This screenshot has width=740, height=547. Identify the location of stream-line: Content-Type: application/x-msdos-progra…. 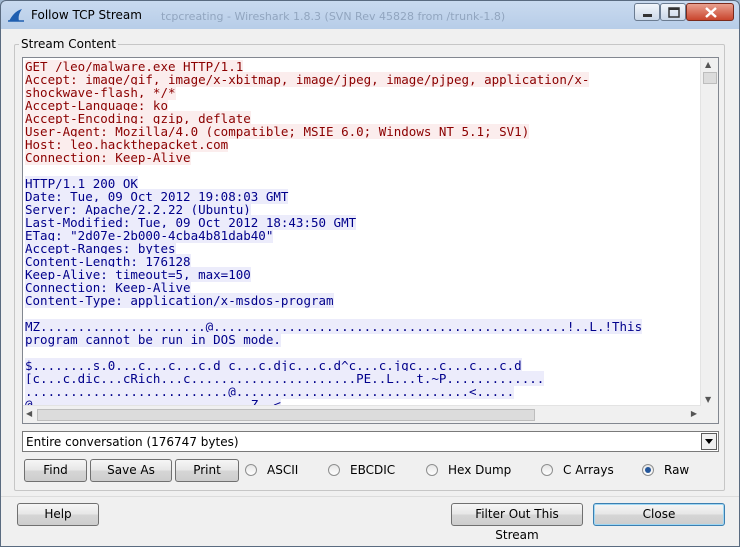
(363, 300).